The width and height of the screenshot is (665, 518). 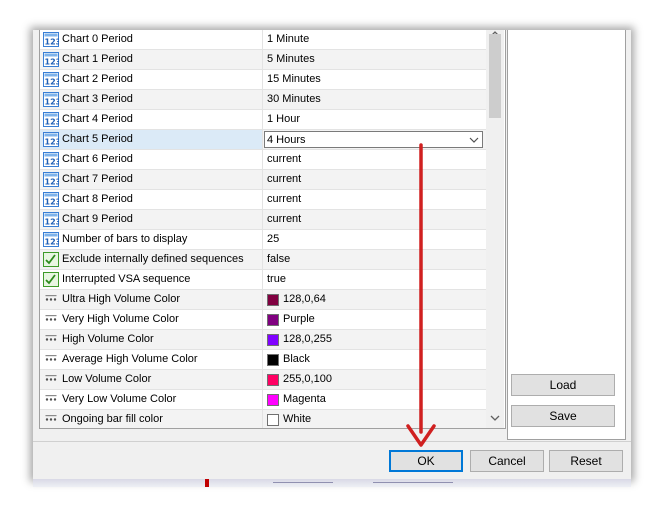 What do you see at coordinates (151, 399) in the screenshot?
I see `property-name-cell: Very Low Volume Color` at bounding box center [151, 399].